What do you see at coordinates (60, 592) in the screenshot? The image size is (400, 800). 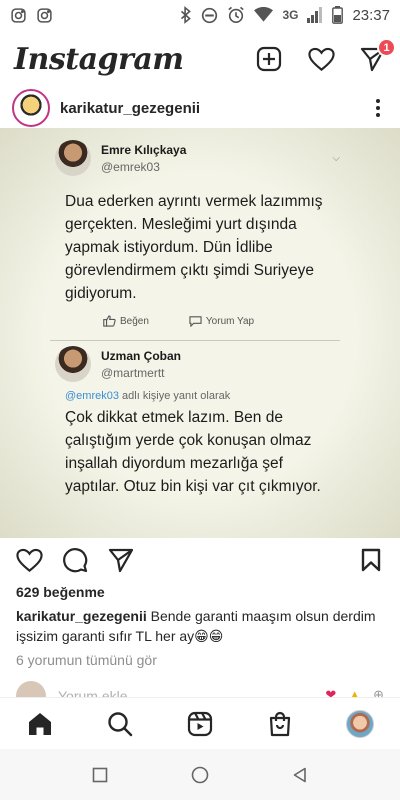 I see `like-count: 629 beğenme` at bounding box center [60, 592].